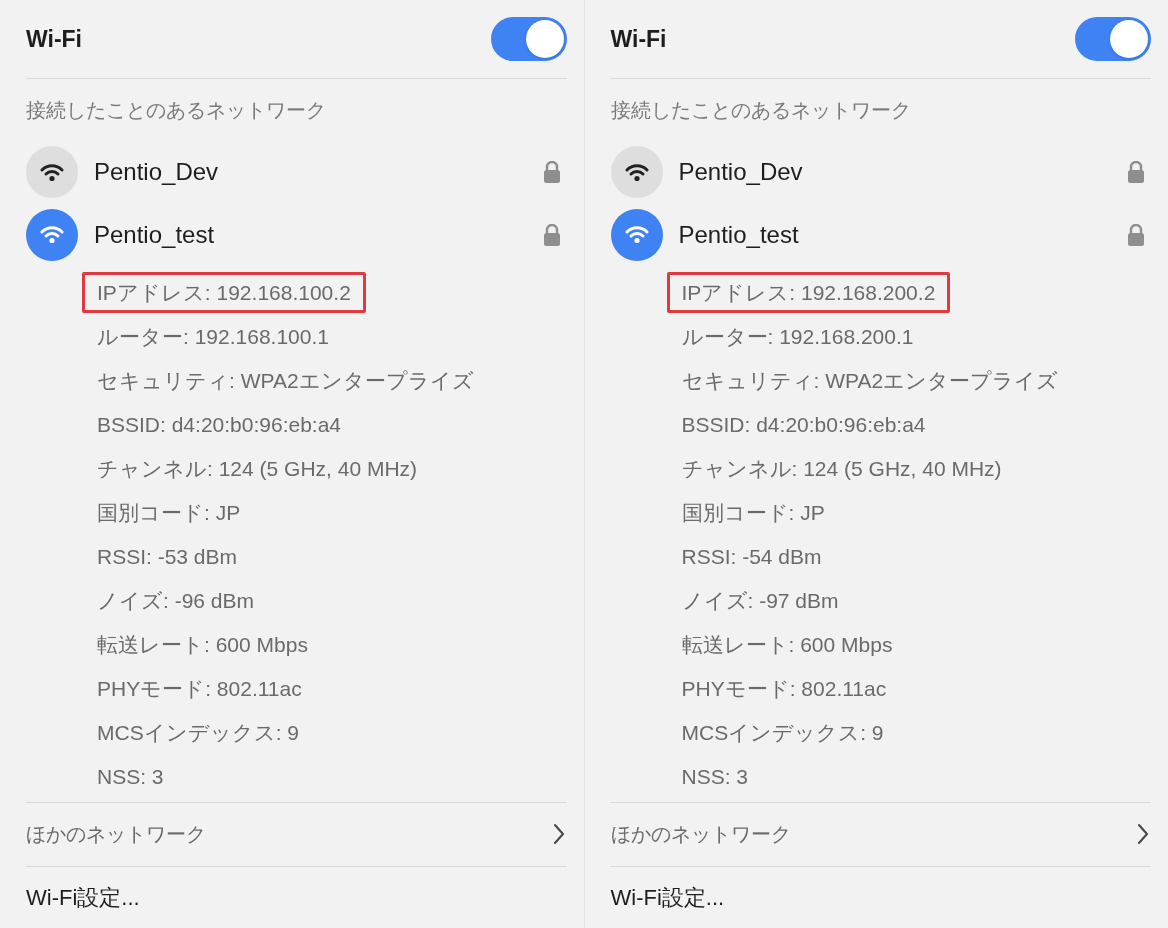 This screenshot has width=1168, height=928. I want to click on detail-text: ルーター: 192.168.100.1, so click(213, 336).